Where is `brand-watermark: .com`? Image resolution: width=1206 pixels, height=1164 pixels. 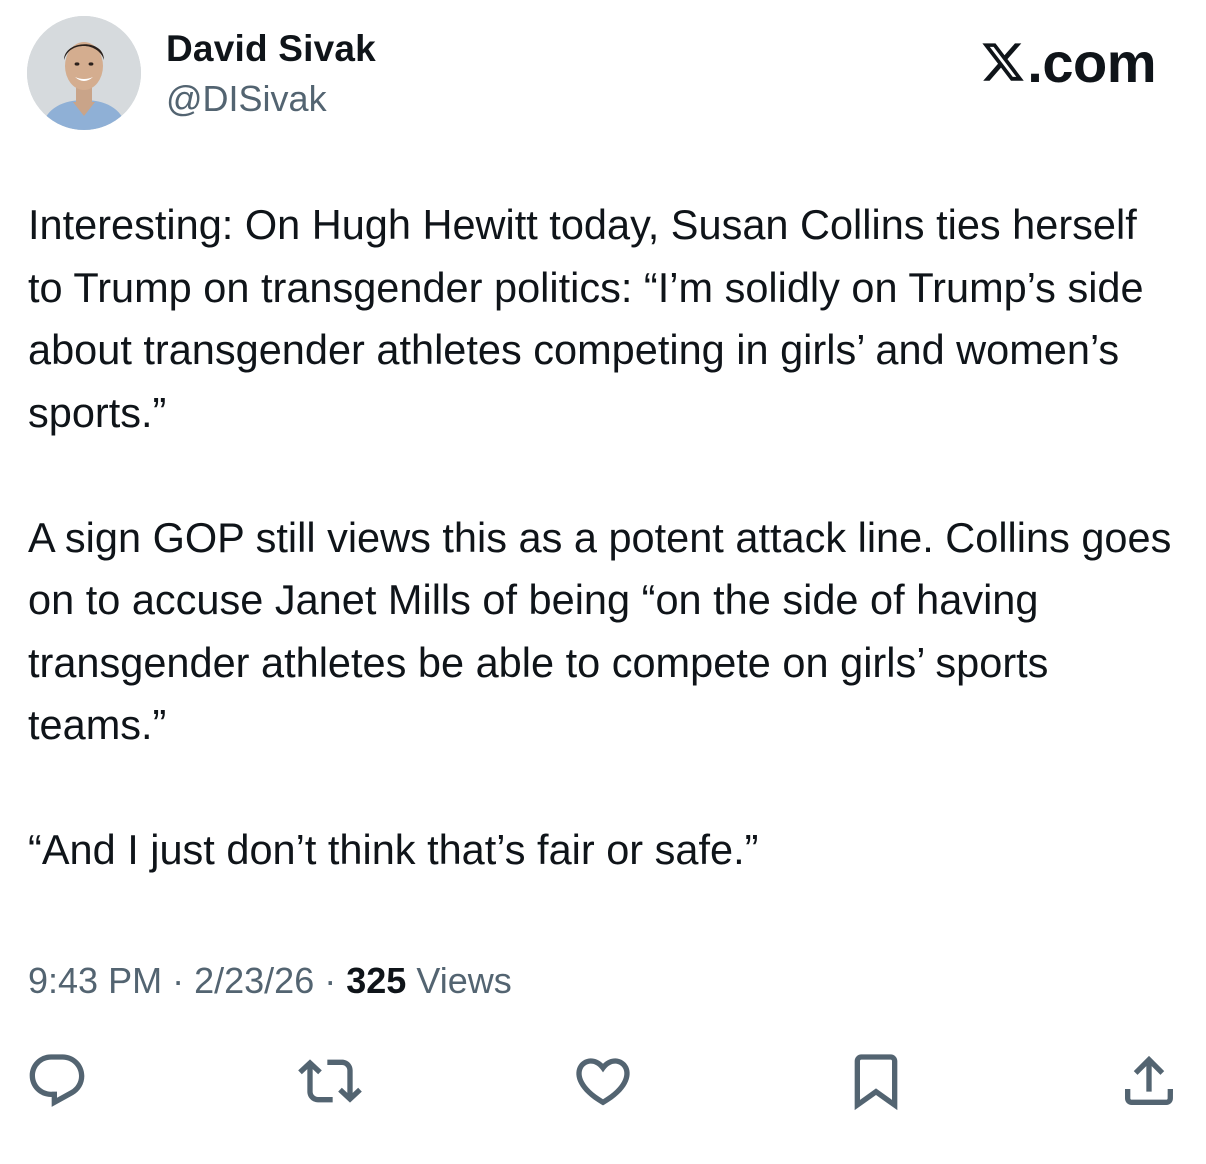 brand-watermark: .com is located at coordinates (1068, 62).